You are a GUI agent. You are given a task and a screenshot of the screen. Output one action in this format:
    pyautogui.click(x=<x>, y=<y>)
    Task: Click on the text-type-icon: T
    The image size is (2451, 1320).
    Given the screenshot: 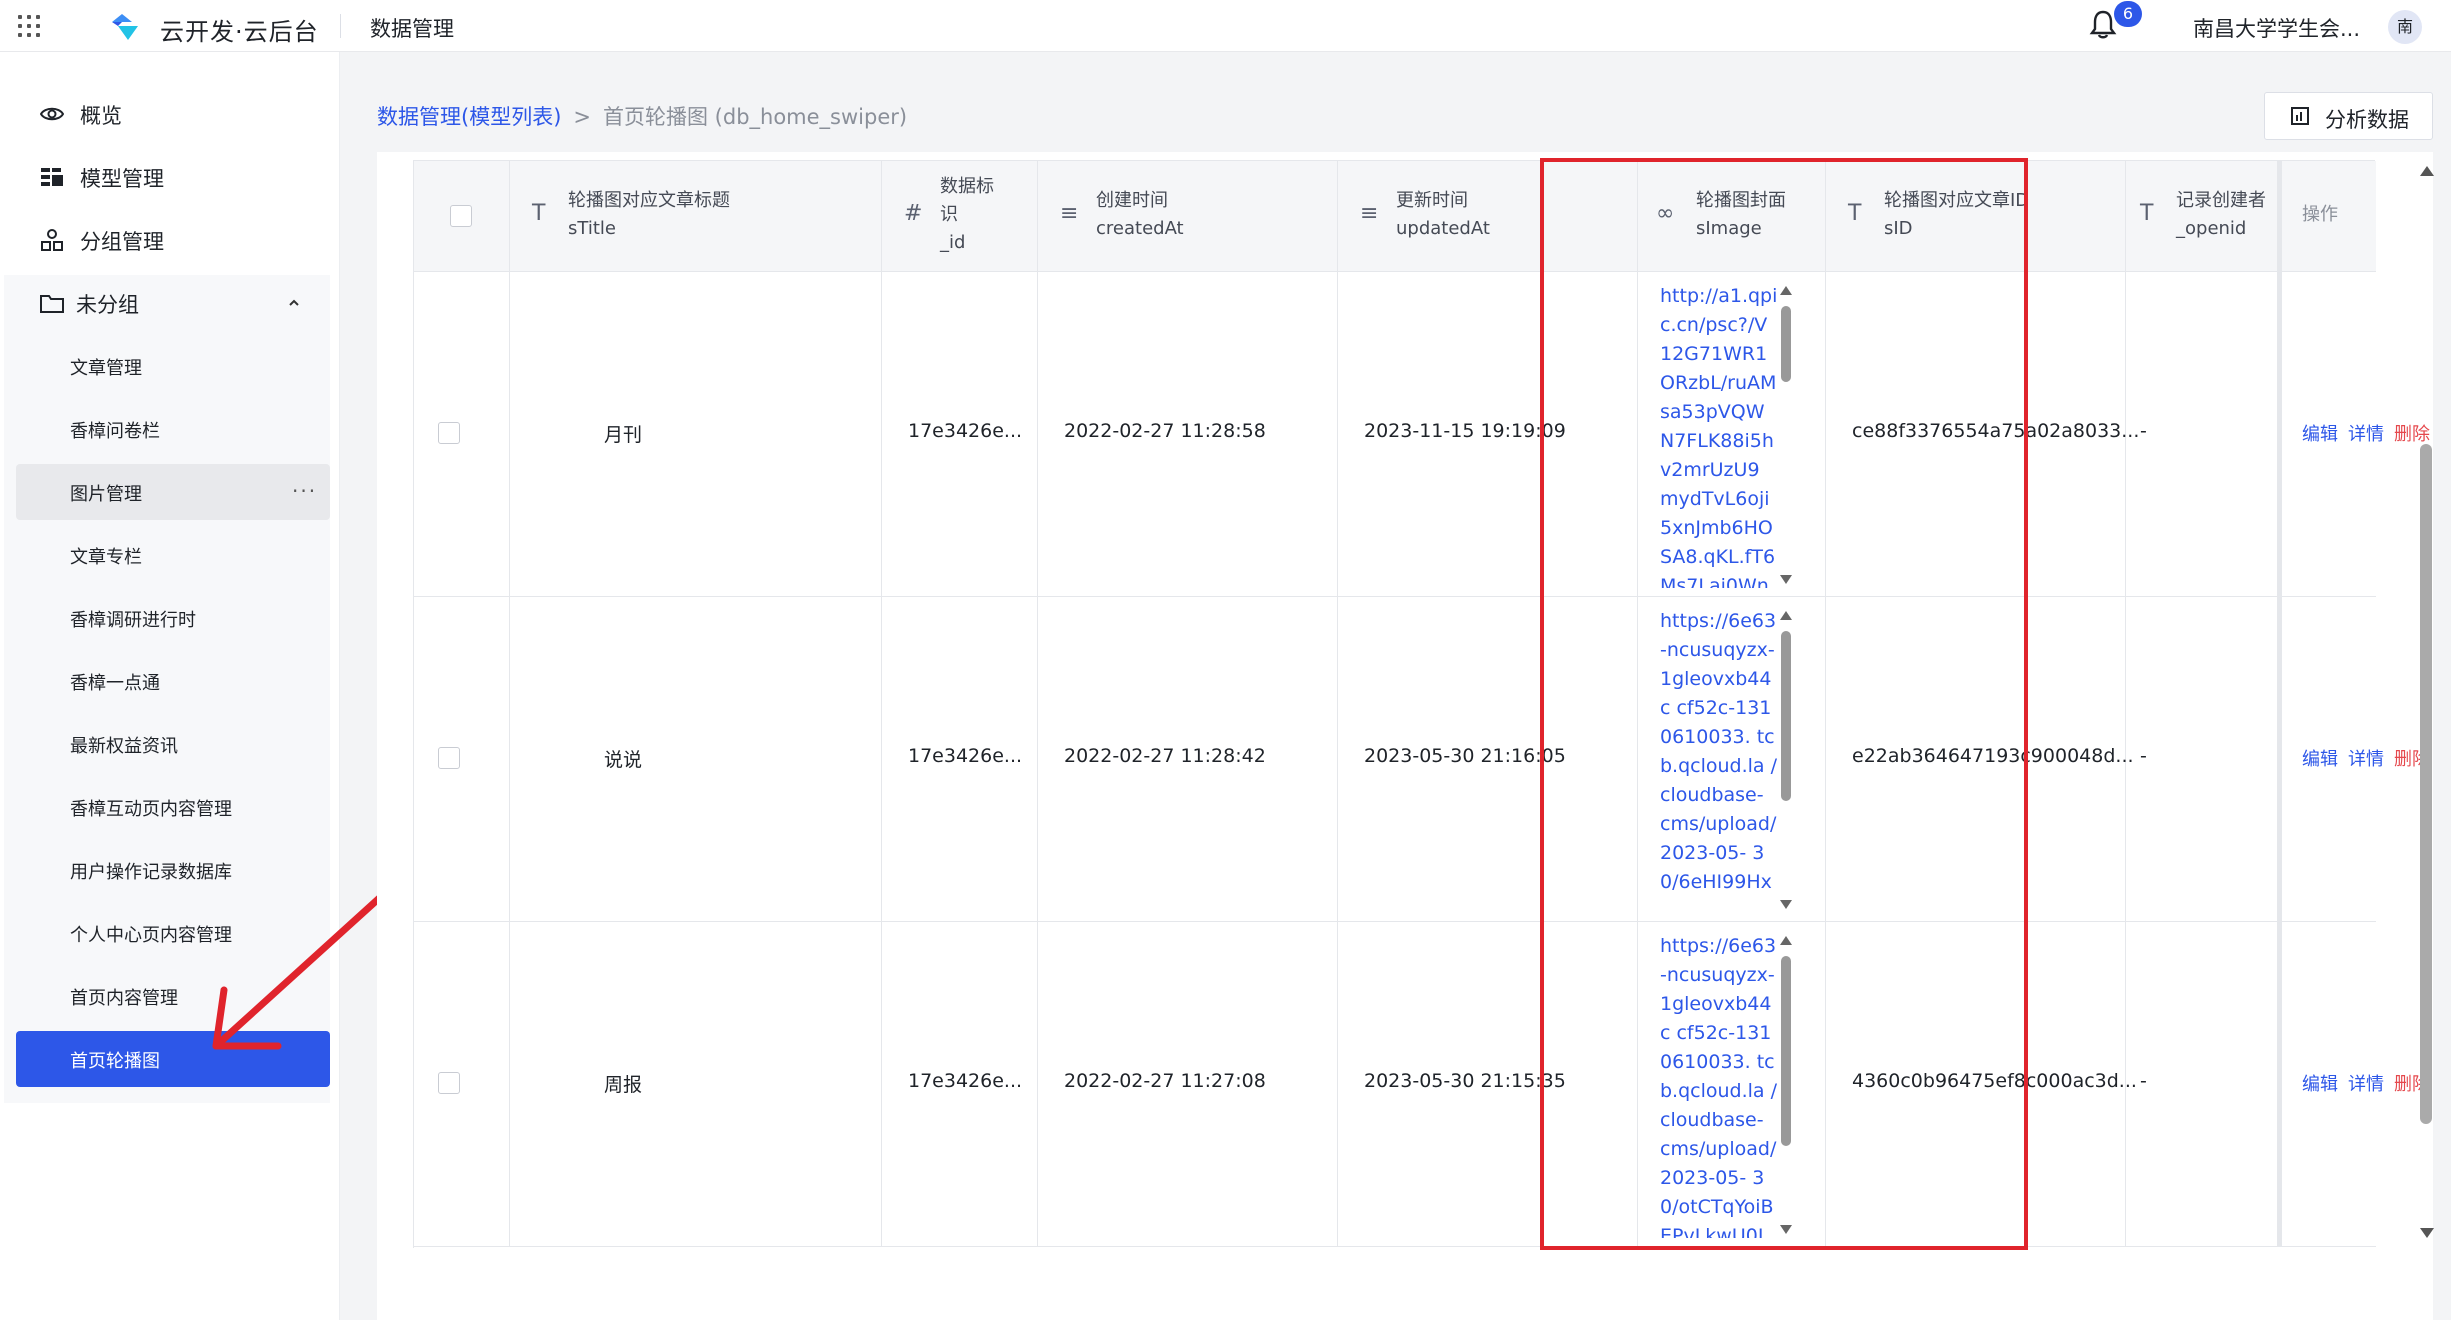 What is the action you would take?
    pyautogui.click(x=539, y=213)
    